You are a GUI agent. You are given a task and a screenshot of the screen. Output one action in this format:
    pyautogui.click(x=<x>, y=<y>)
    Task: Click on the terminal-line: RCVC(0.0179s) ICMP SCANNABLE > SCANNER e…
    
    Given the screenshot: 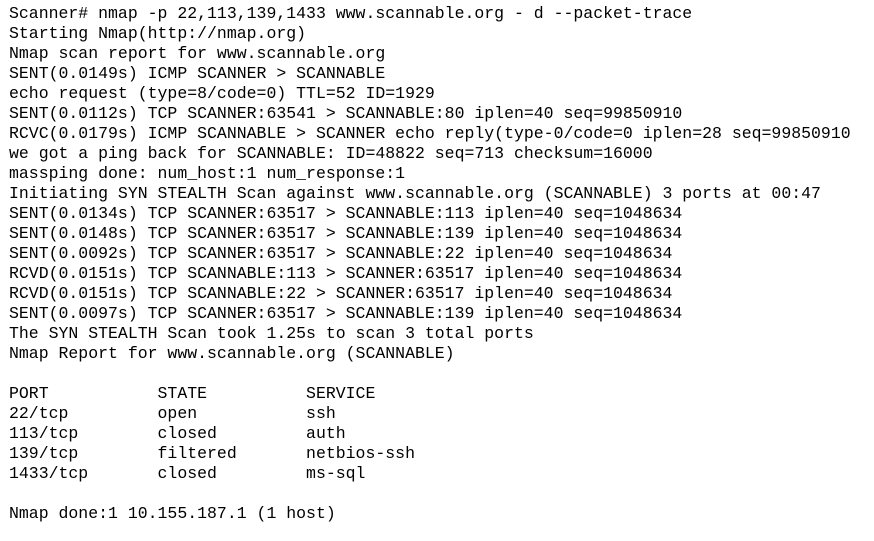 What is the action you would take?
    pyautogui.click(x=430, y=133)
    